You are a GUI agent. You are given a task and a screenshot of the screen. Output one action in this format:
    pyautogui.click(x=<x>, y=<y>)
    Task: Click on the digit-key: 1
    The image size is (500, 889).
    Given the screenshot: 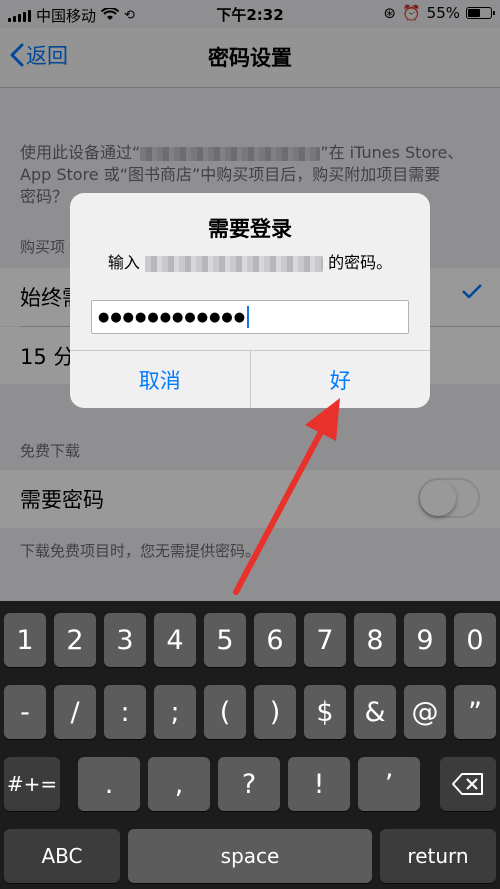 What is the action you would take?
    pyautogui.click(x=25, y=640)
    